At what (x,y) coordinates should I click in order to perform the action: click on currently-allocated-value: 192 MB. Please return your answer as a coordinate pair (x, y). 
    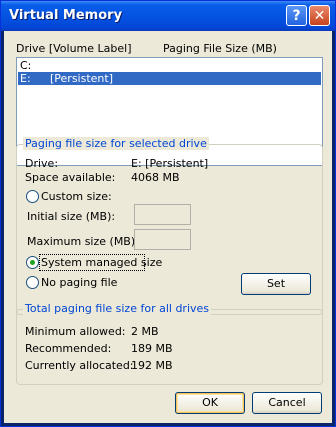
    Looking at the image, I should click on (152, 365).